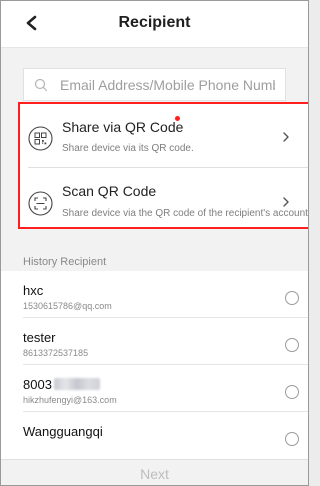 This screenshot has width=320, height=486. I want to click on footer-bar: Next, so click(154, 472).